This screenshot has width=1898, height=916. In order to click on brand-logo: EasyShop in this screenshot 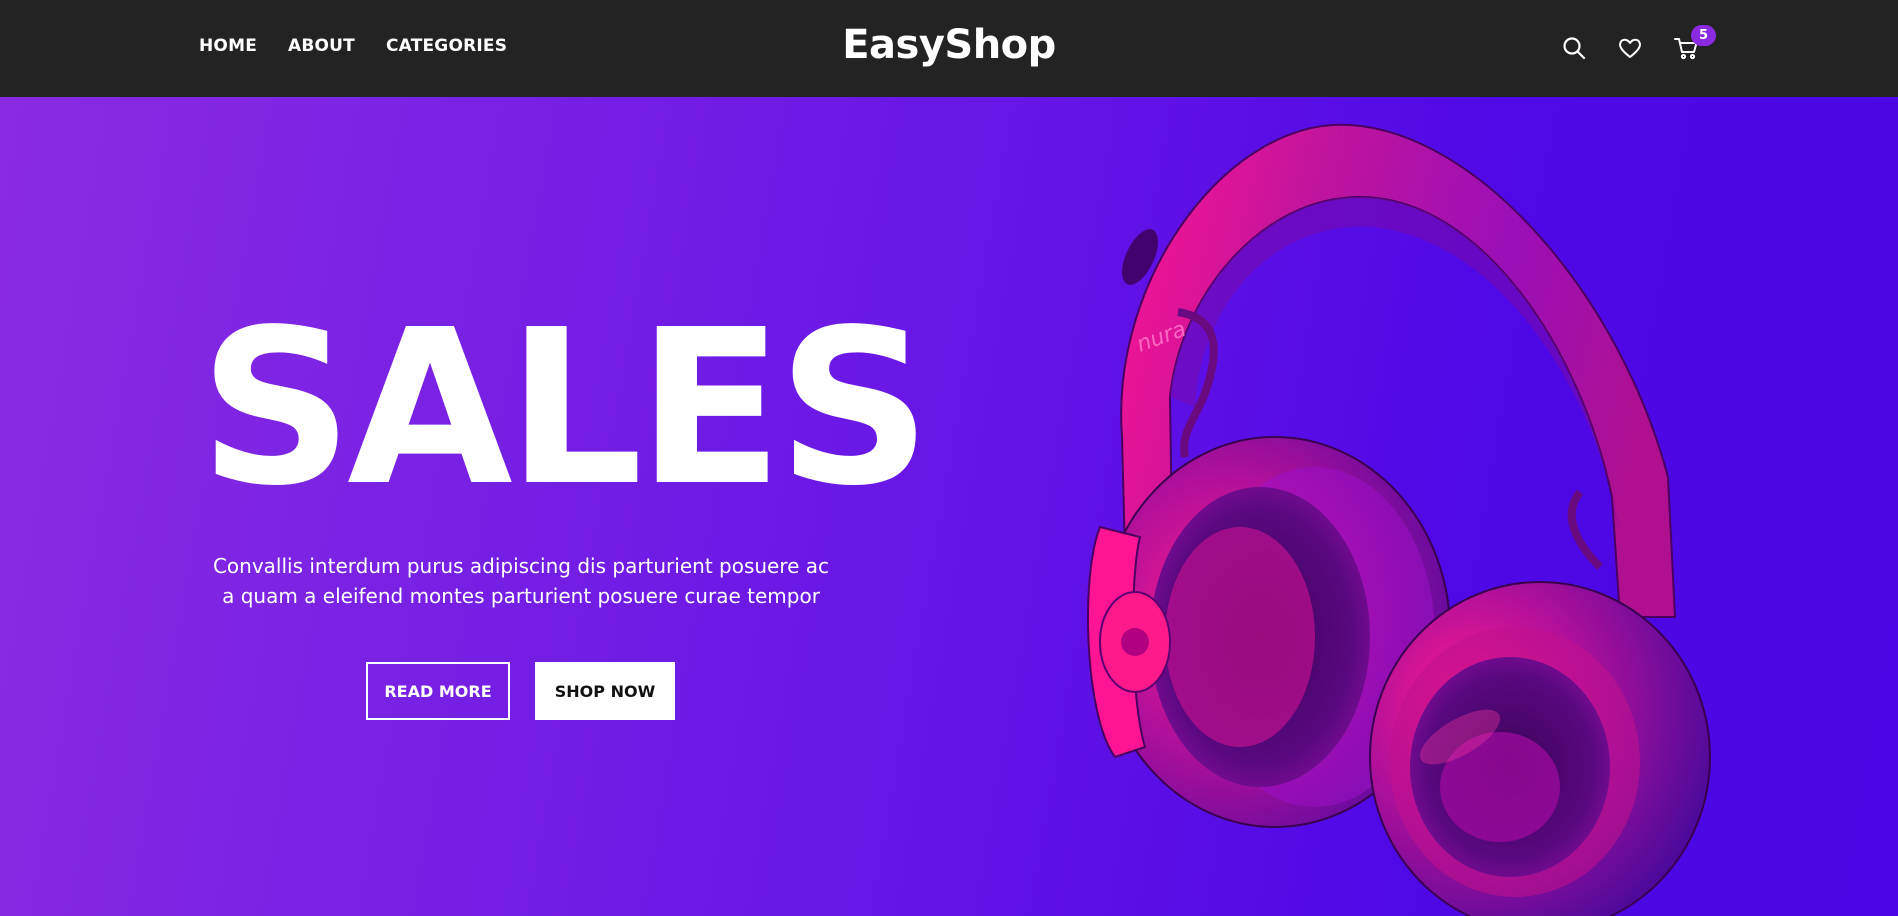, I will do `click(949, 45)`.